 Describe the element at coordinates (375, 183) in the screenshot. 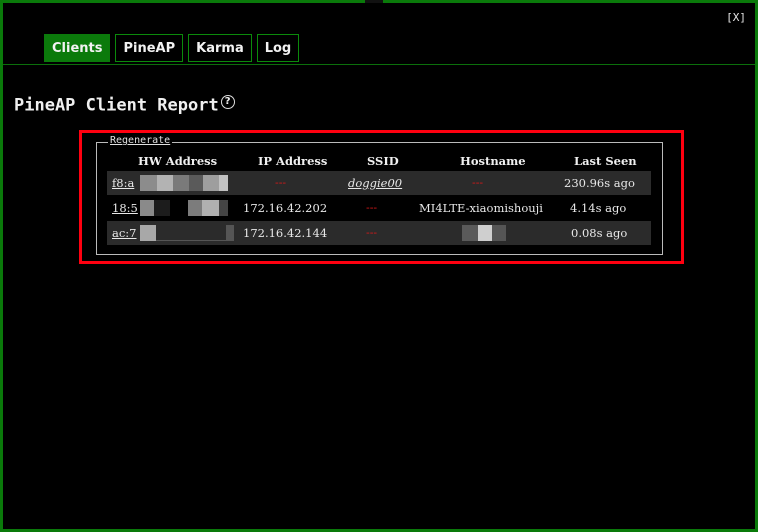

I see `ssid-link: doggie00` at that location.